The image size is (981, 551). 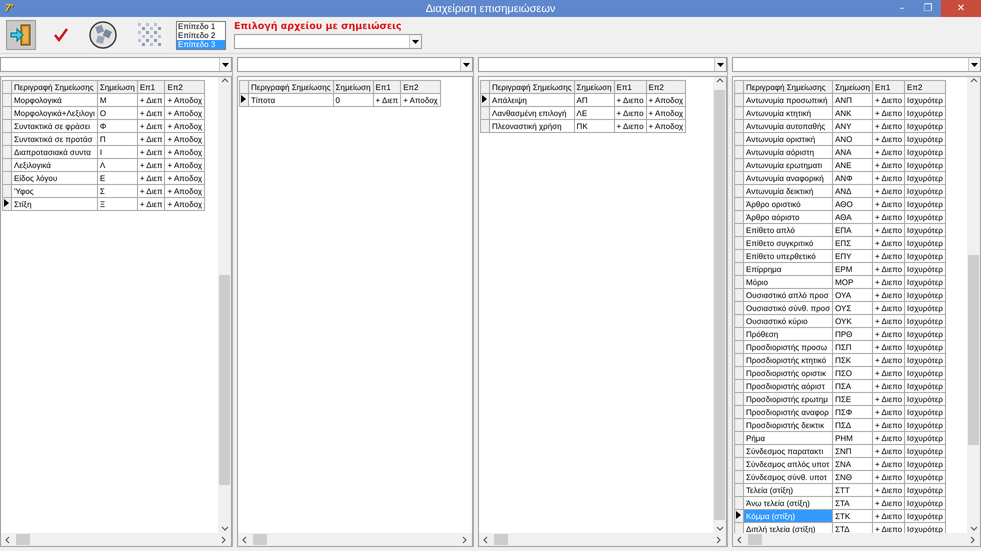 What do you see at coordinates (150, 35) in the screenshot?
I see `pattern-grid-icon` at bounding box center [150, 35].